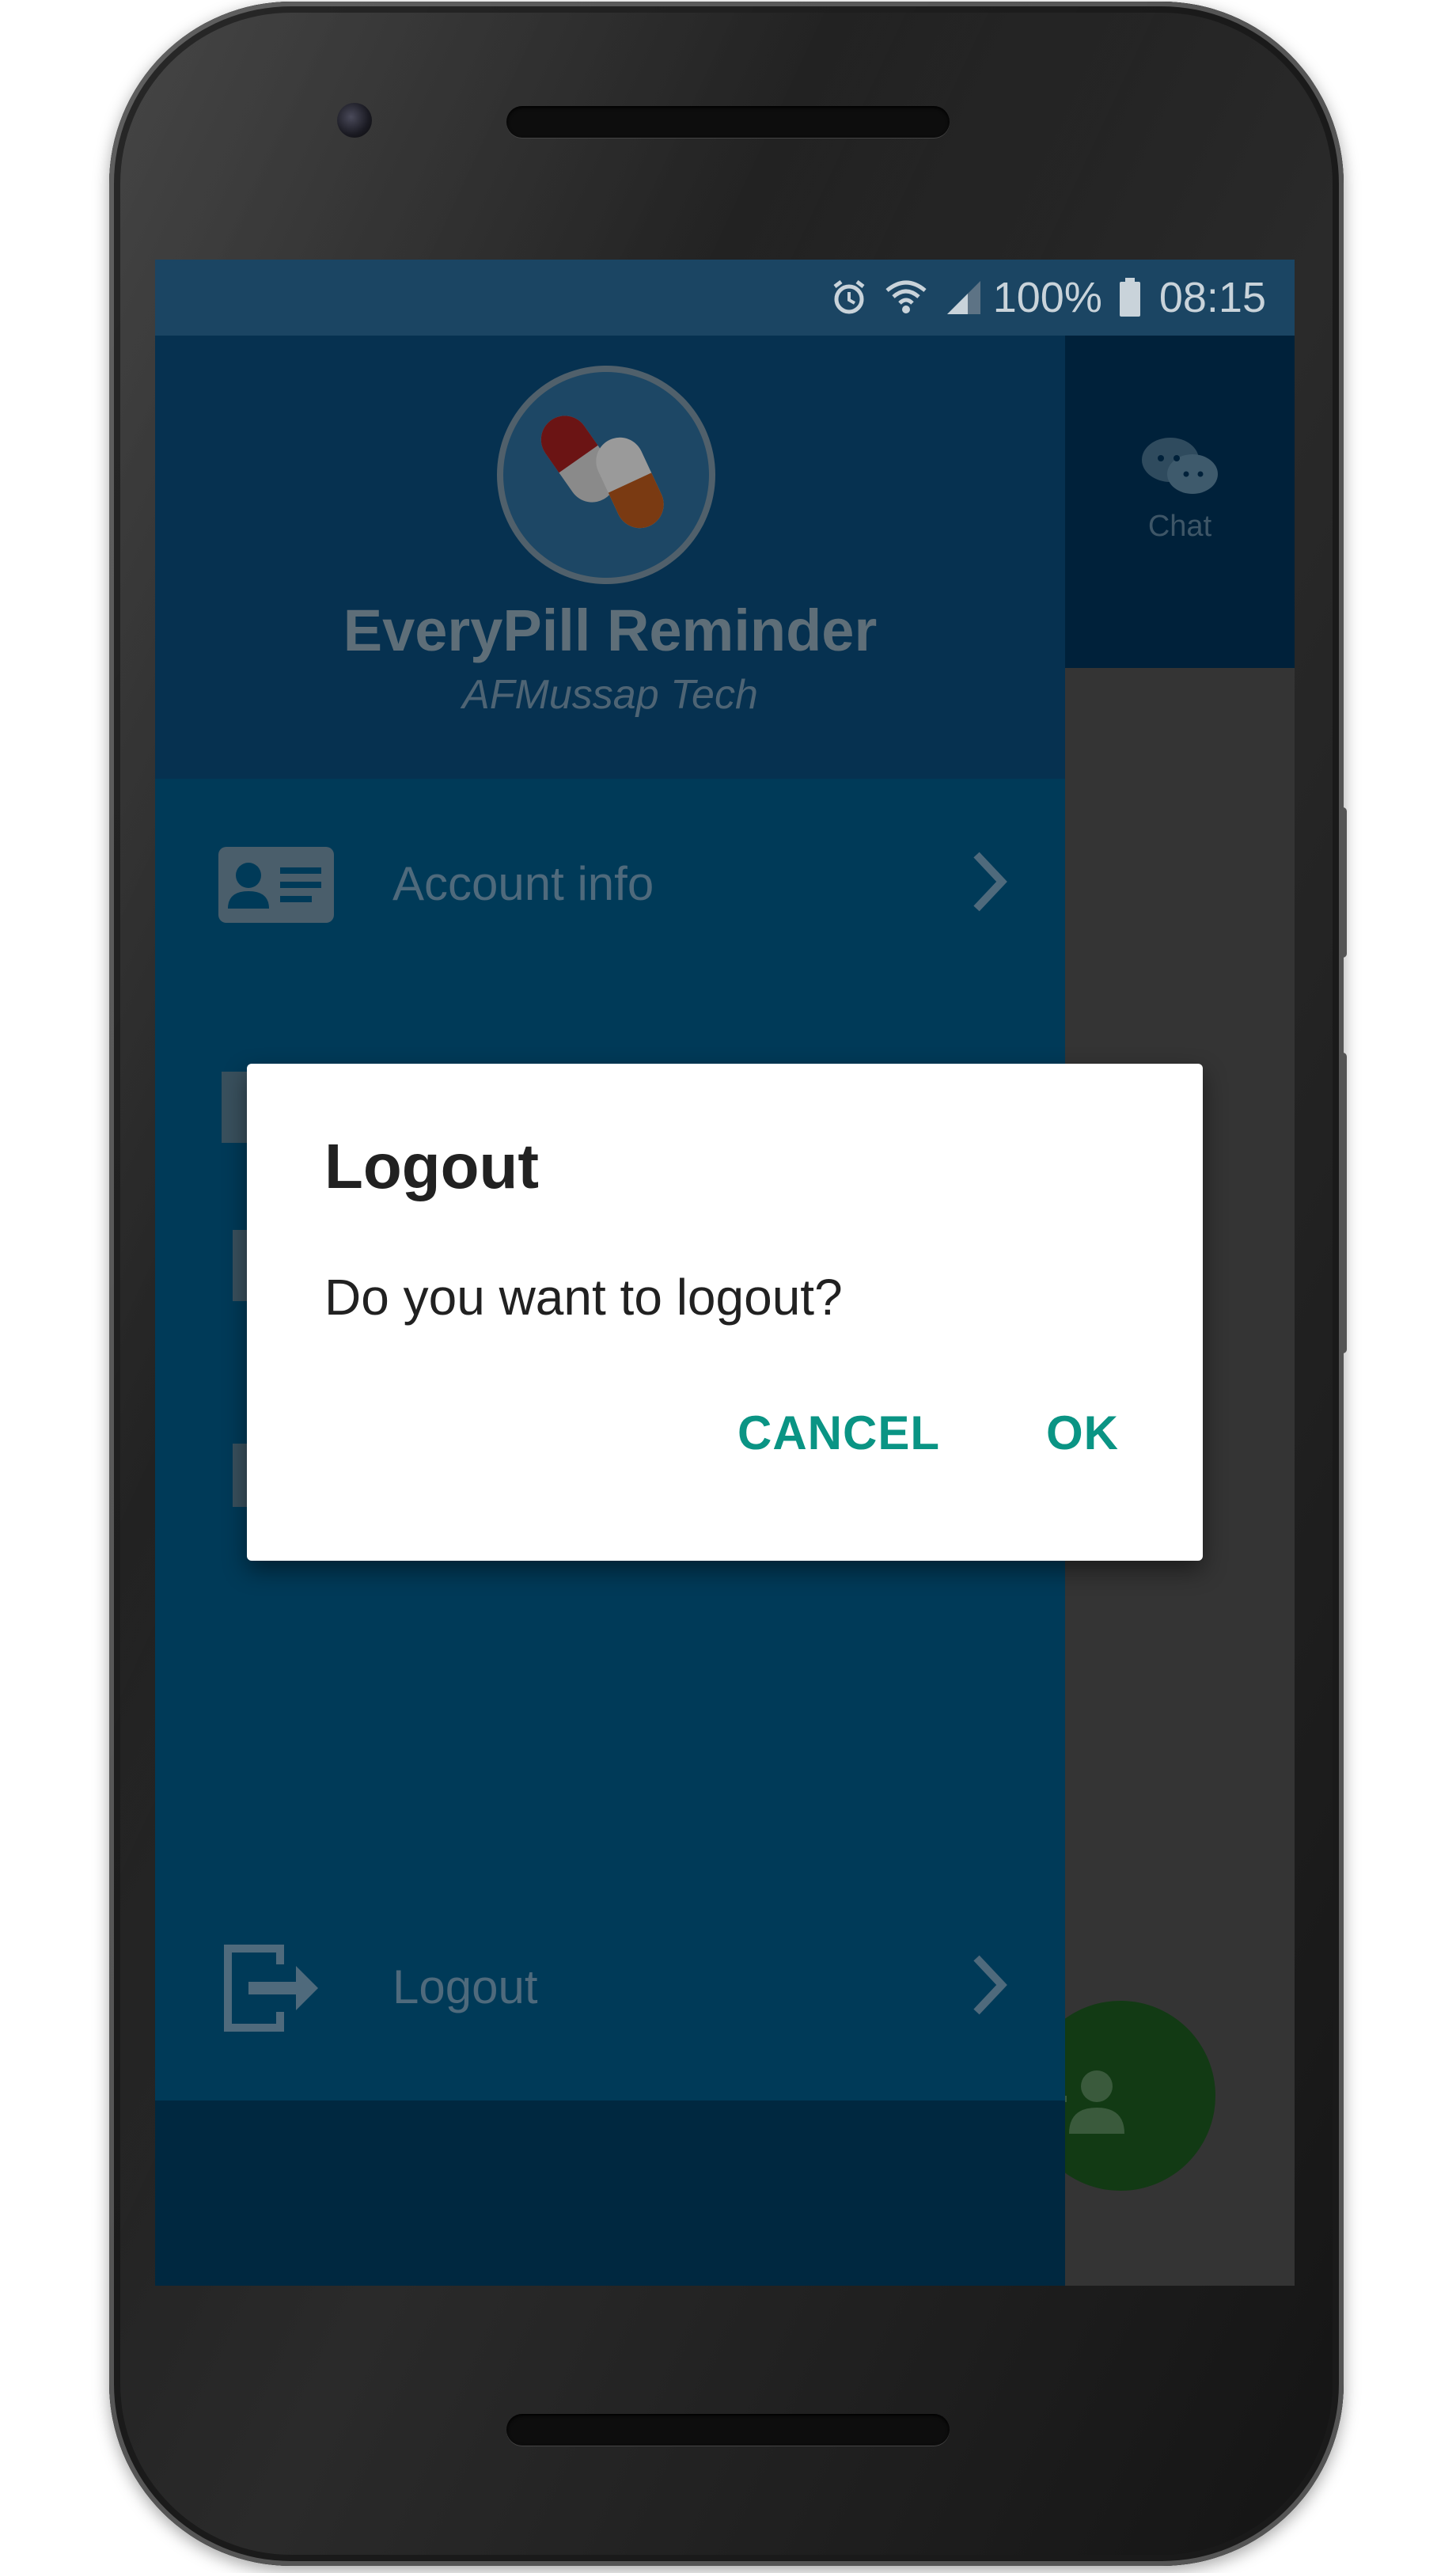 The height and width of the screenshot is (2573, 1456). Describe the element at coordinates (610, 2193) in the screenshot. I see `drawer-footer` at that location.